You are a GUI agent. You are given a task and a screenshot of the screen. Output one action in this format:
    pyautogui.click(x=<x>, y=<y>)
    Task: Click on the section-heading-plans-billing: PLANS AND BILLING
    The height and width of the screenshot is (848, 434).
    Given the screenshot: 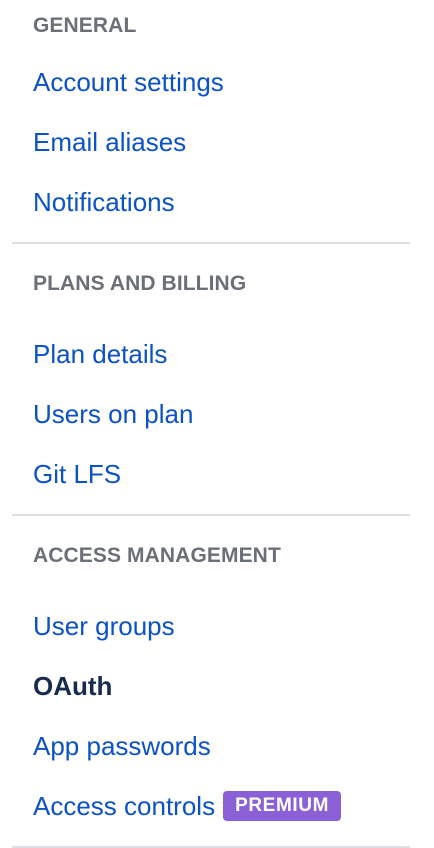 What is the action you would take?
    pyautogui.click(x=140, y=283)
    